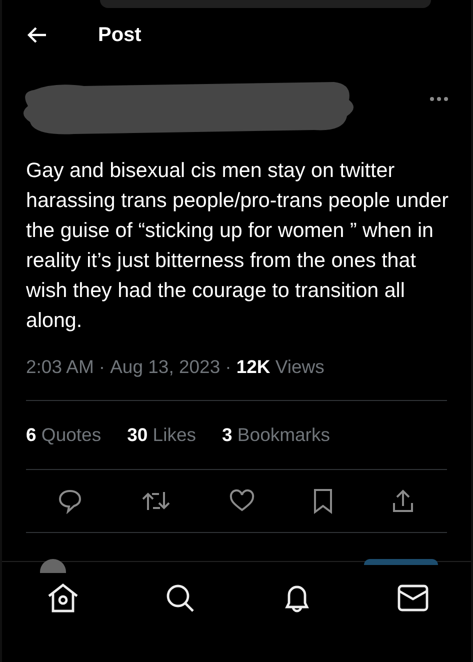  Describe the element at coordinates (161, 435) in the screenshot. I see `stat-link: 30 Likes` at that location.